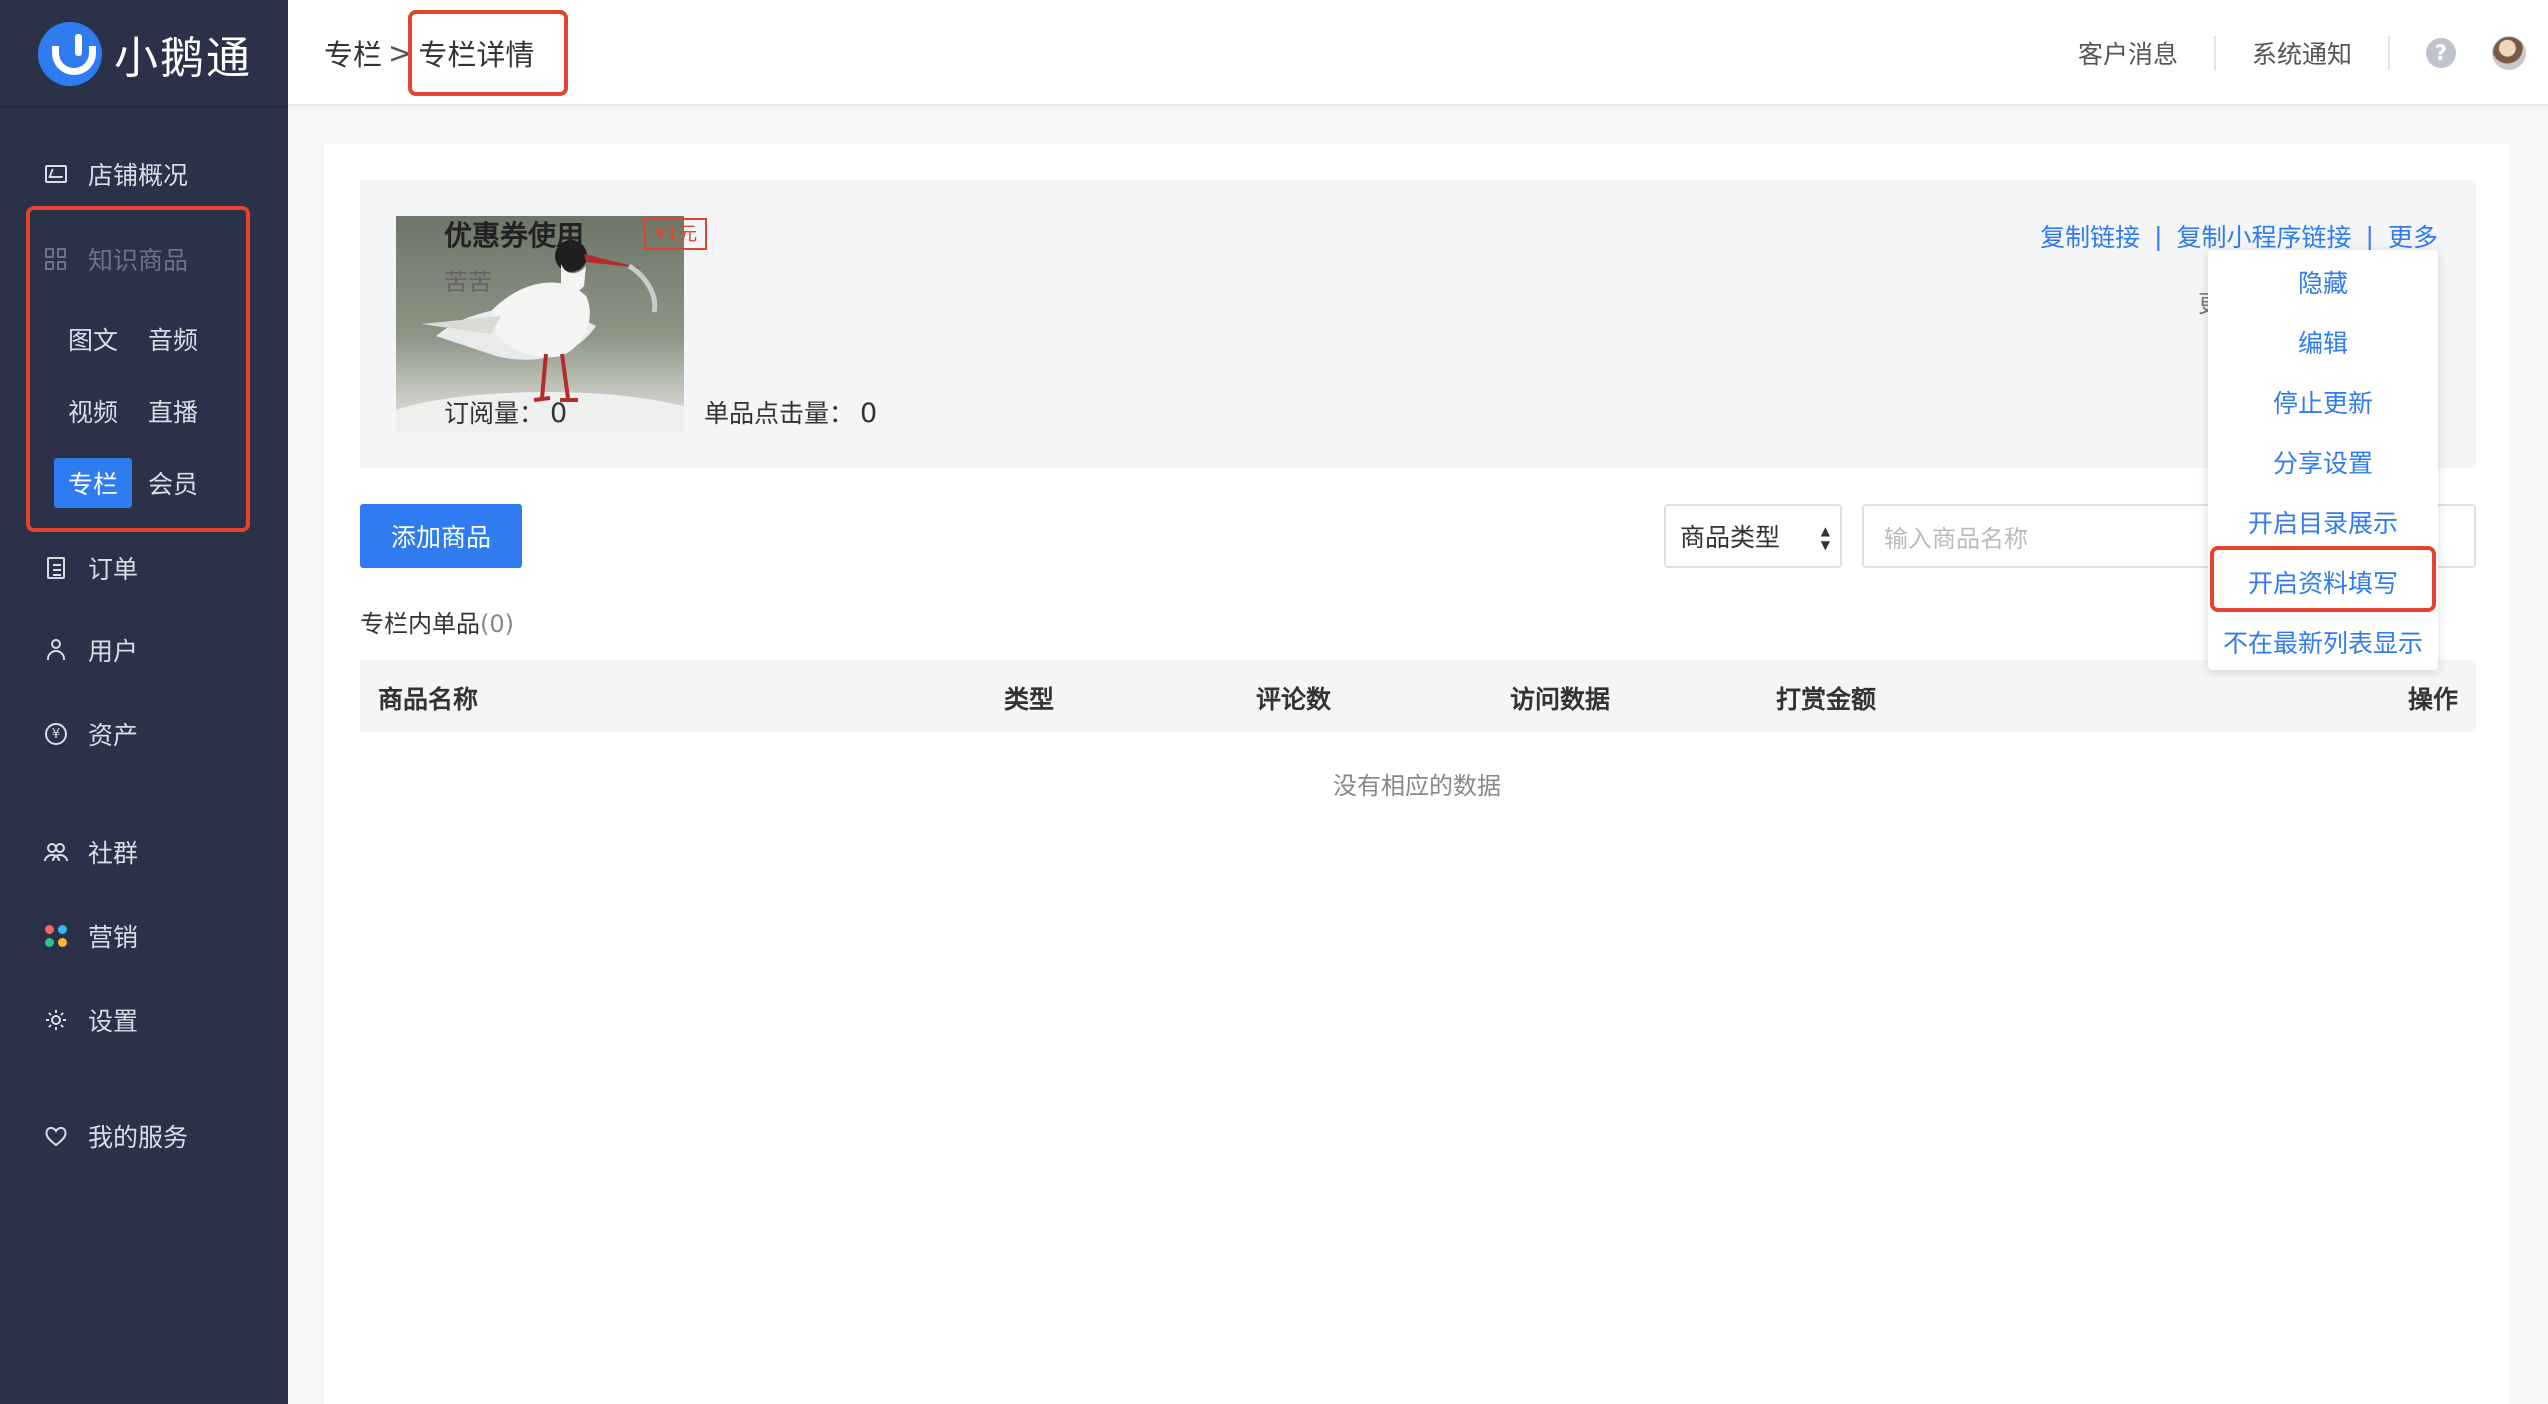 The height and width of the screenshot is (1404, 2548). What do you see at coordinates (113, 651) in the screenshot?
I see `sidebar-item-label: 用户` at bounding box center [113, 651].